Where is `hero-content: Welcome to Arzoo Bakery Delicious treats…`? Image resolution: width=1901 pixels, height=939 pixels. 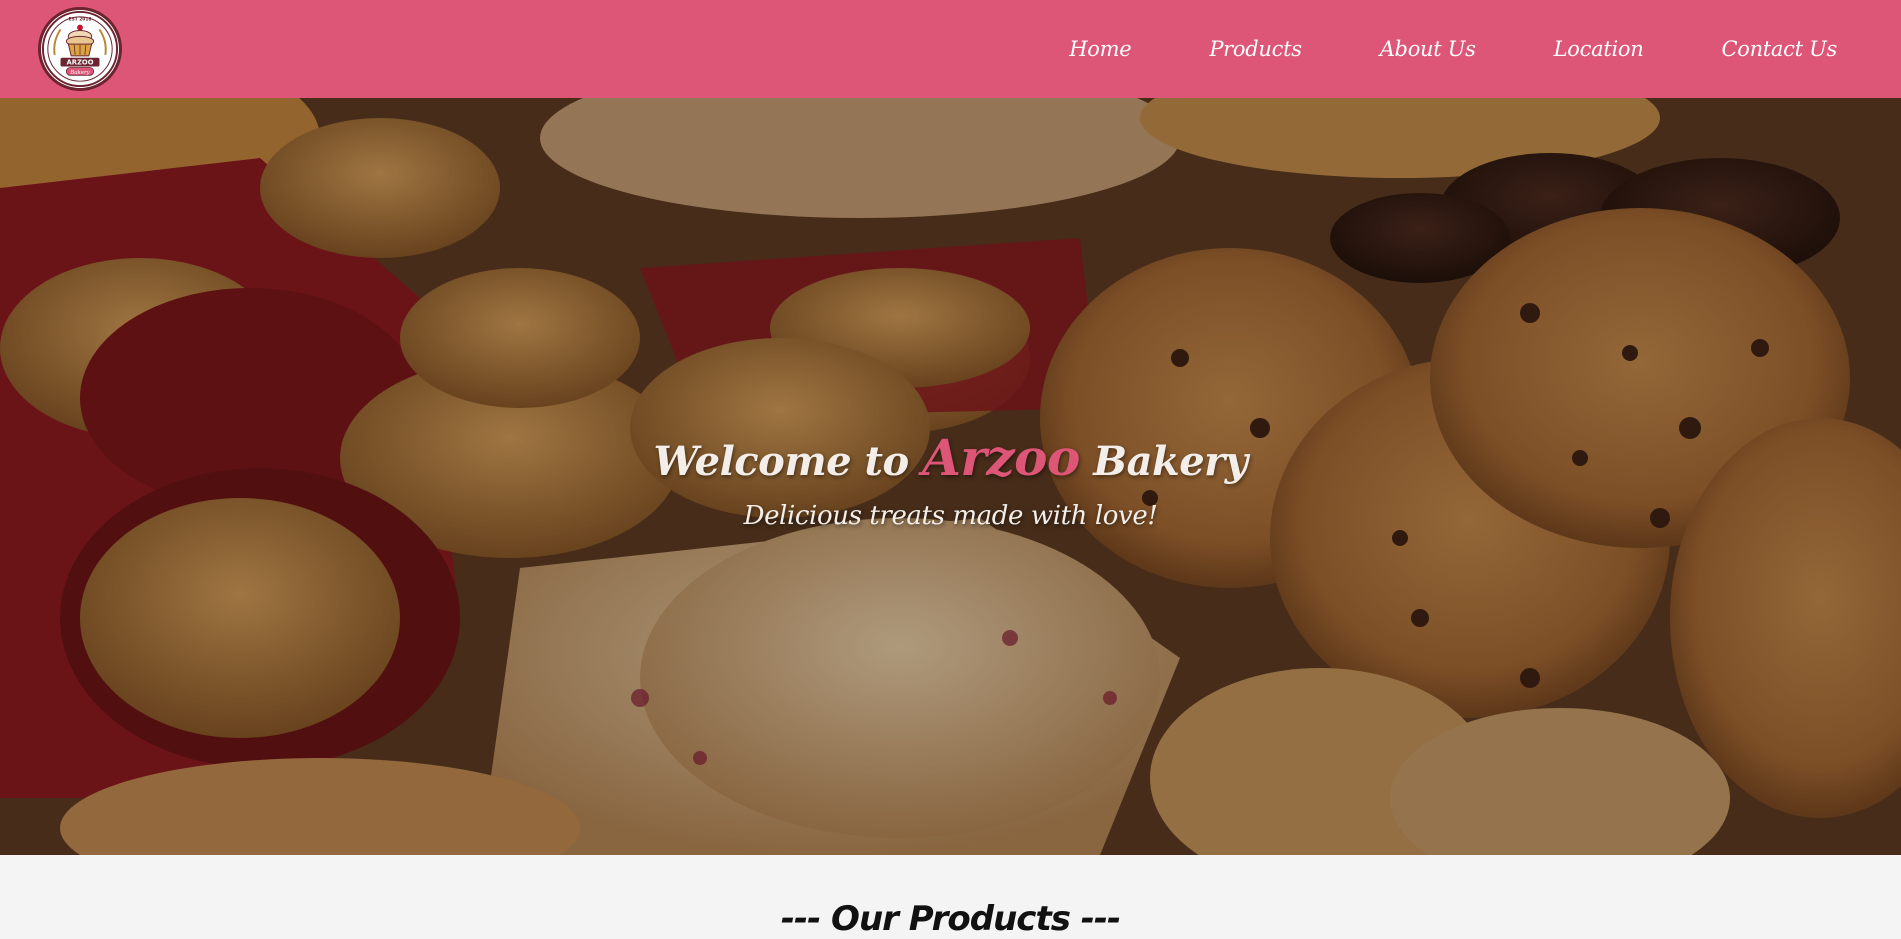 hero-content: Welcome to Arzoo Bakery Delicious treats… is located at coordinates (950, 479).